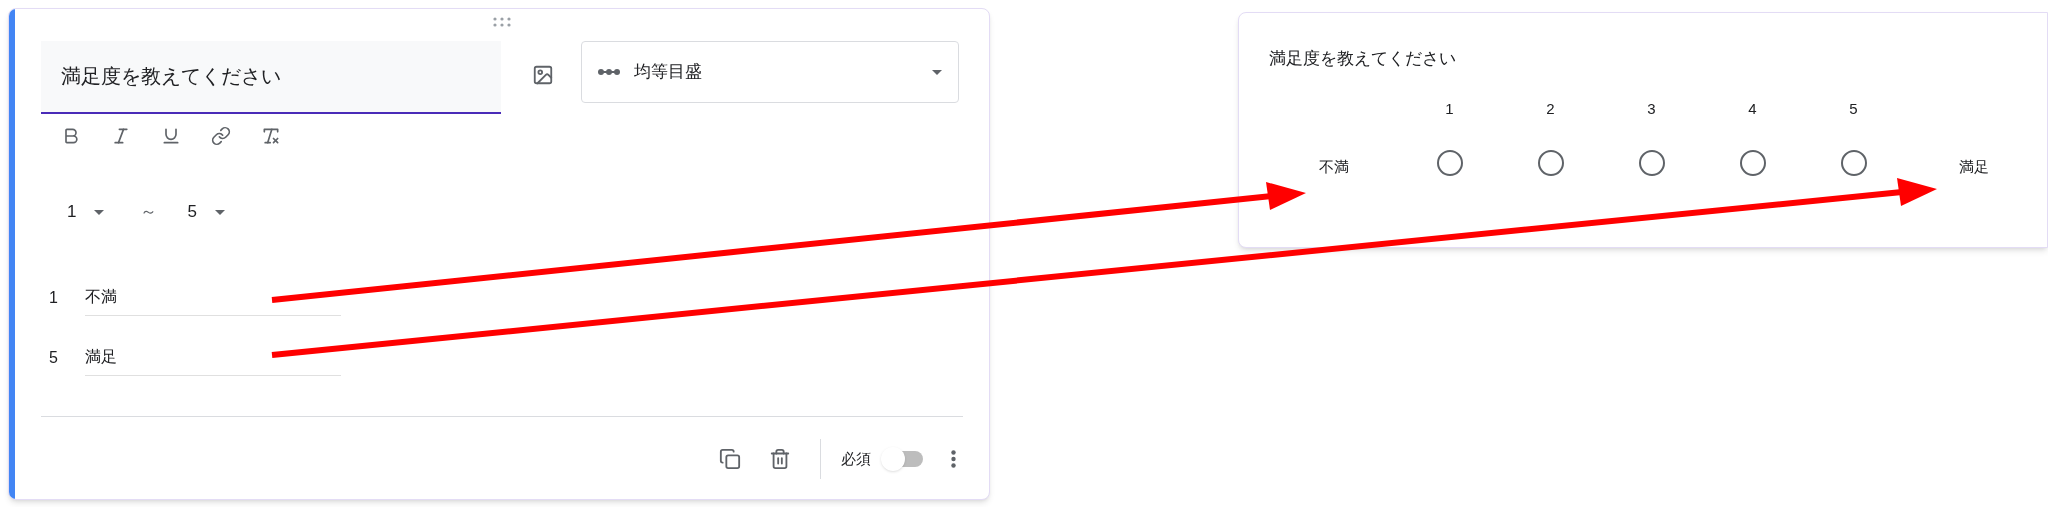  Describe the element at coordinates (271, 136) in the screenshot. I see `clear-formatting-icon` at that location.